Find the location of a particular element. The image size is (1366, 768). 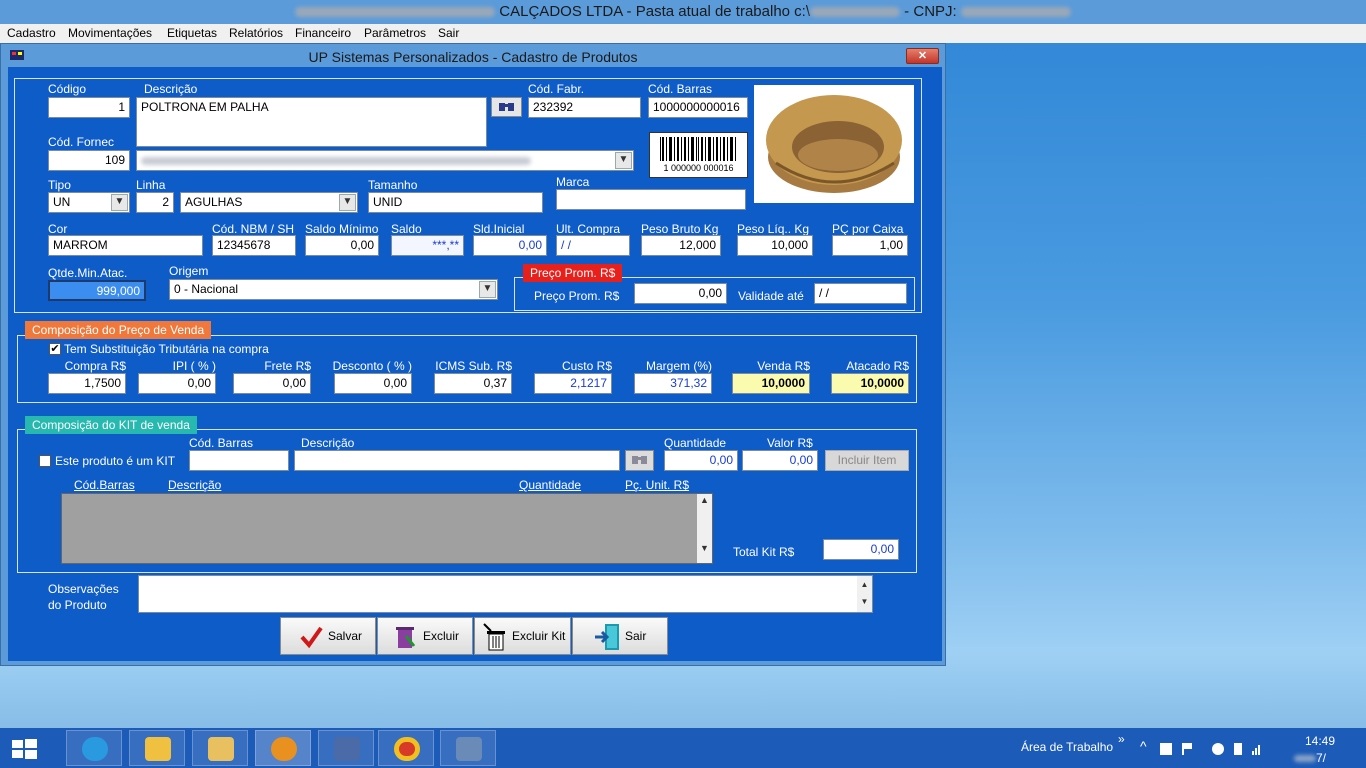

tray-expand-icon: ^ is located at coordinates (1143, 746).